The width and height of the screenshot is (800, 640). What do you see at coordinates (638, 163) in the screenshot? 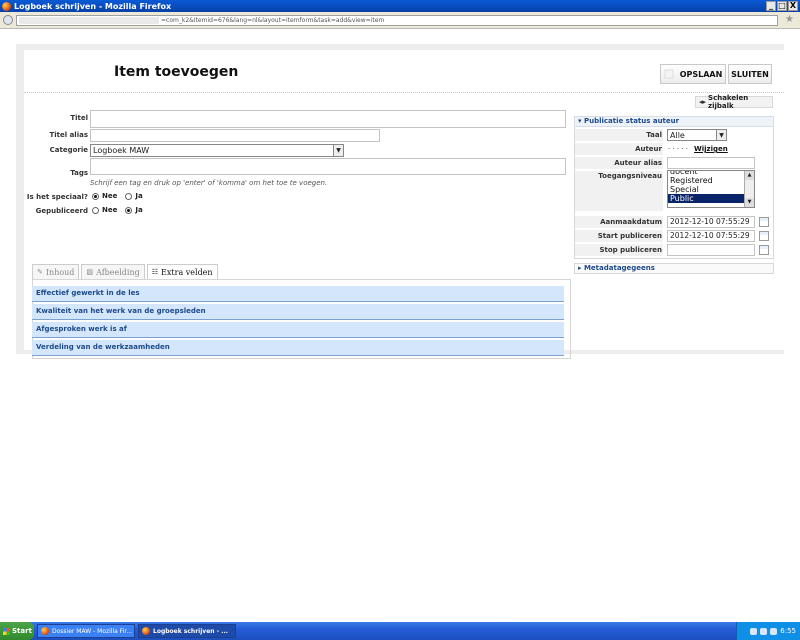
I see `author-alias-label: Auteur alias` at bounding box center [638, 163].